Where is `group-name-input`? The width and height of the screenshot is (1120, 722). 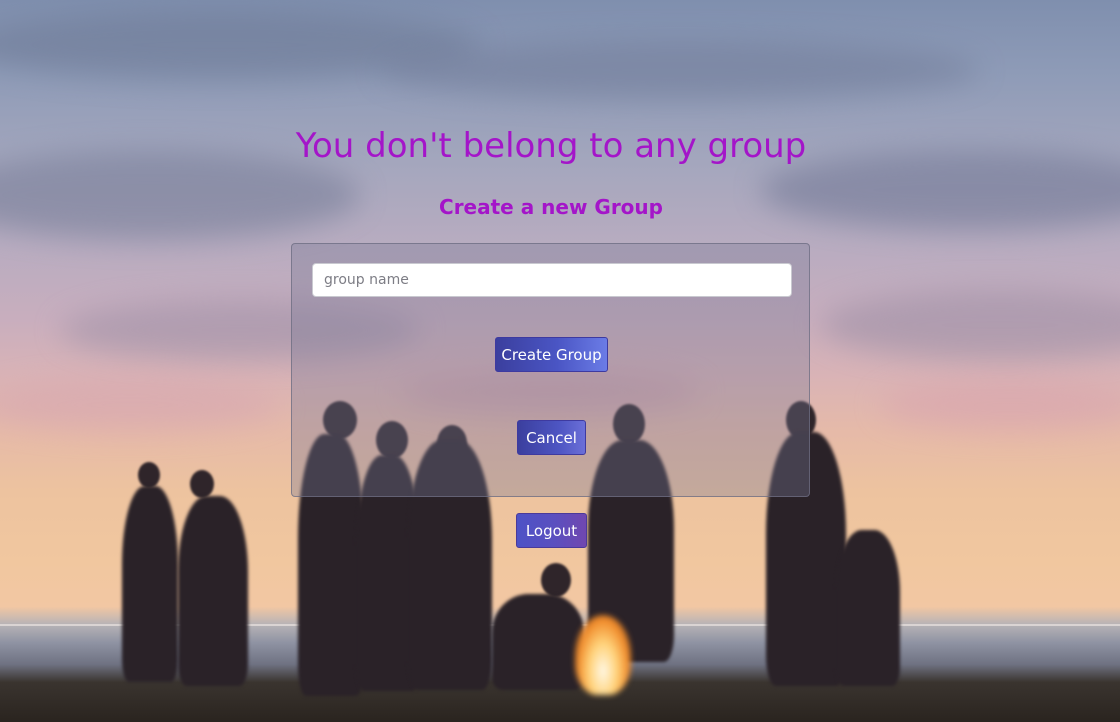
group-name-input is located at coordinates (552, 280).